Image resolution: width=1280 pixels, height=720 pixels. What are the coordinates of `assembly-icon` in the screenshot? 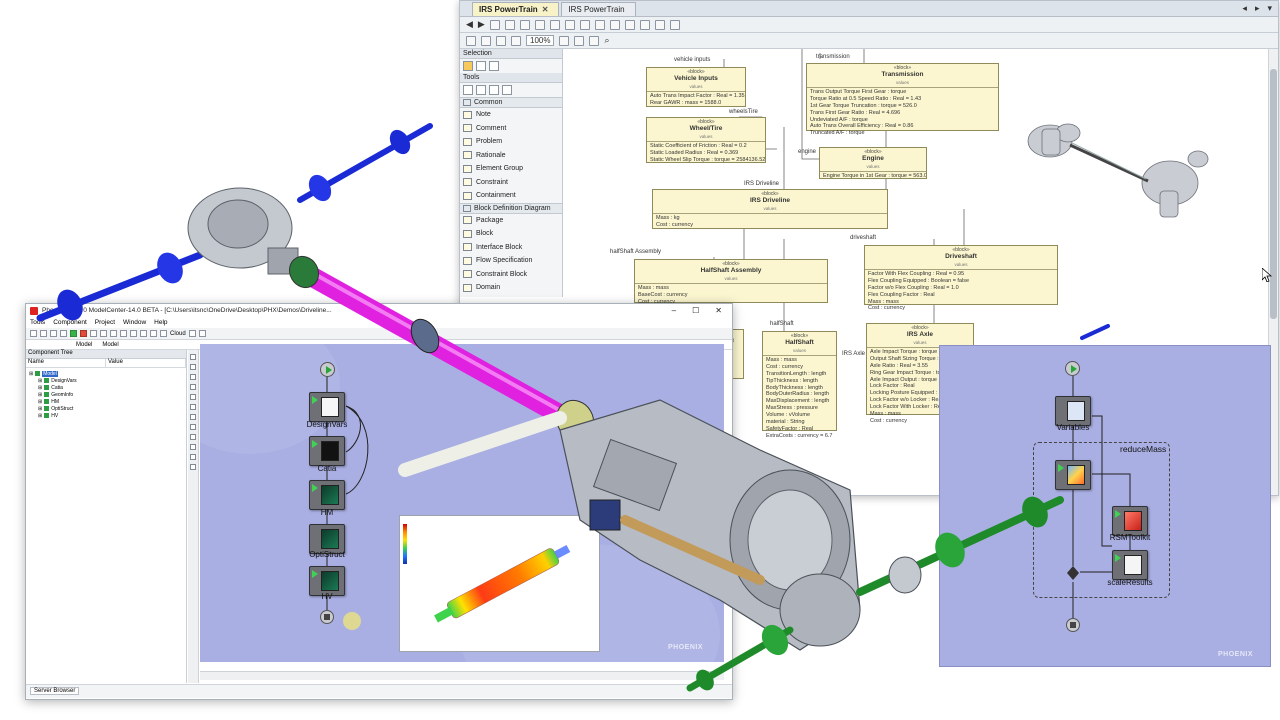 It's located at (193, 407).